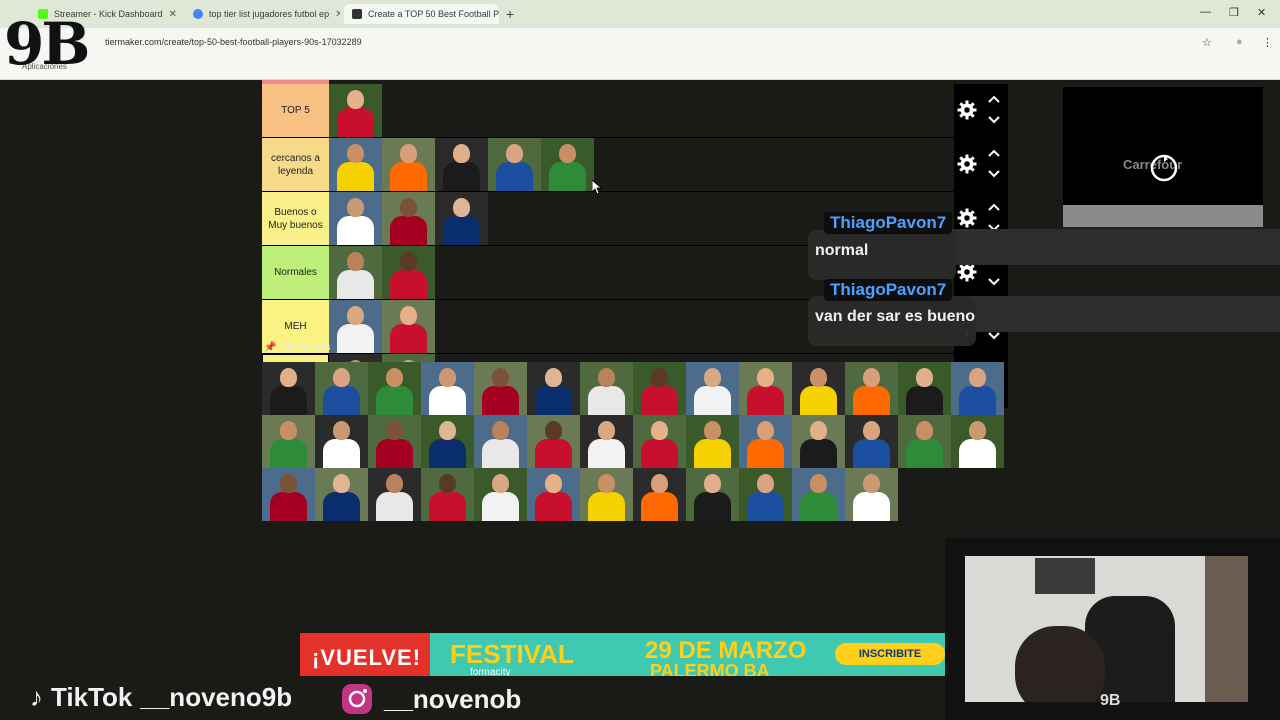 Image resolution: width=1280 pixels, height=720 pixels. Describe the element at coordinates (1207, 42) in the screenshot. I see `bookmark-star-icon: ☆` at that location.